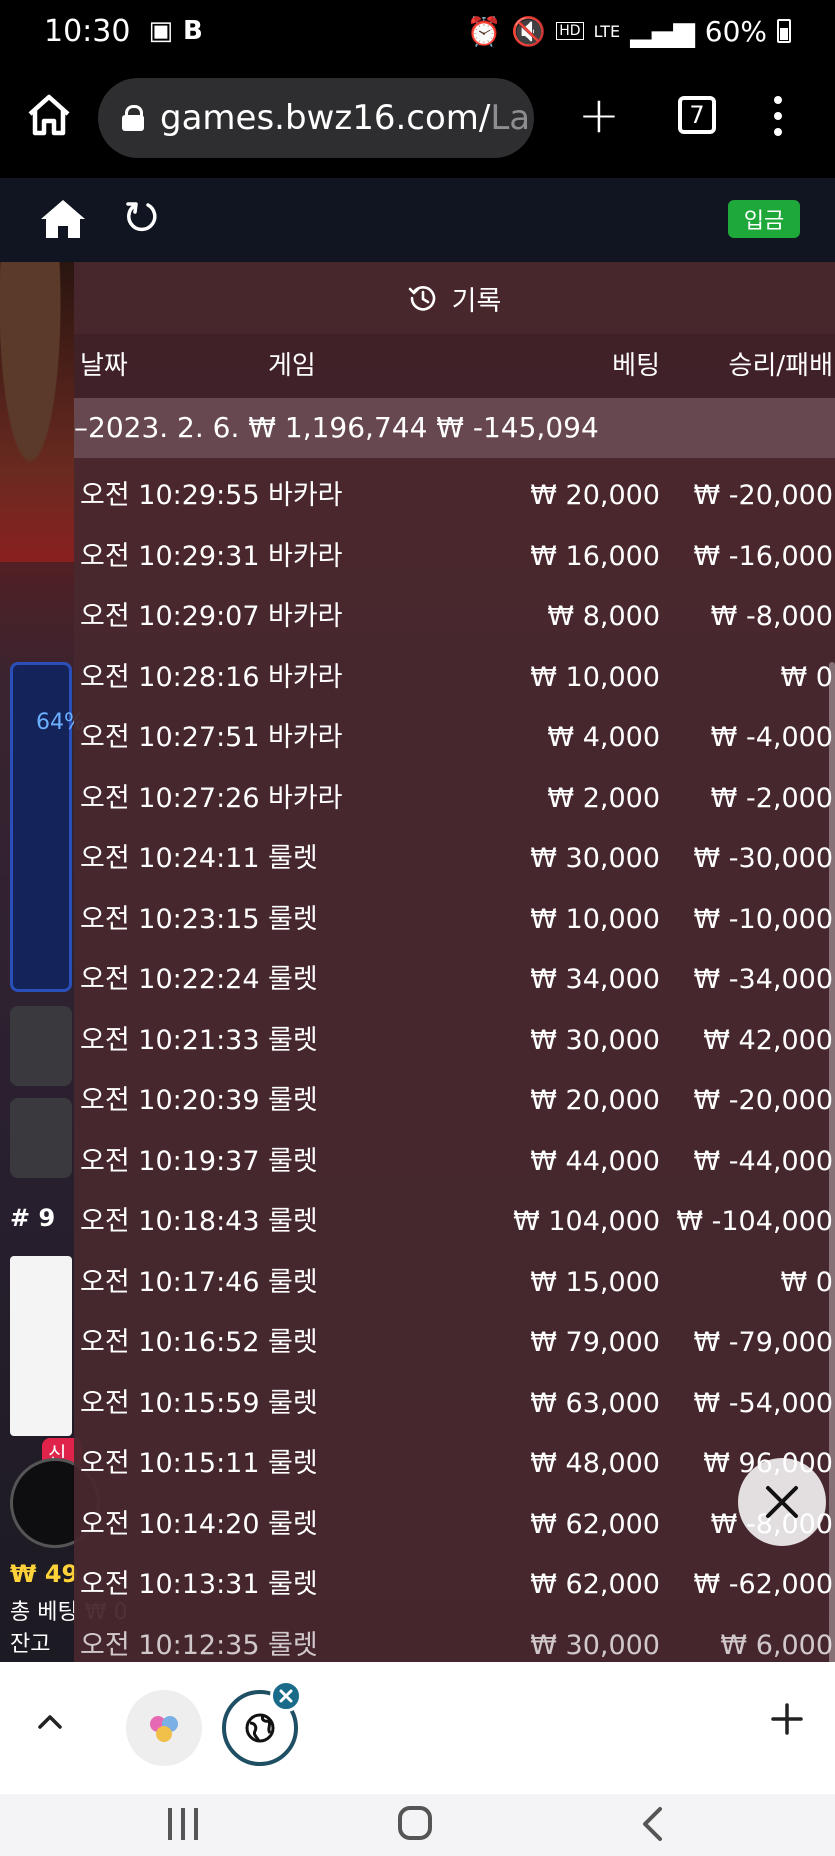  Describe the element at coordinates (454, 1639) in the screenshot. I see `history-row: 오전 10:12:35 룰렛 ₩ 30,000 ₩ 6,000` at that location.